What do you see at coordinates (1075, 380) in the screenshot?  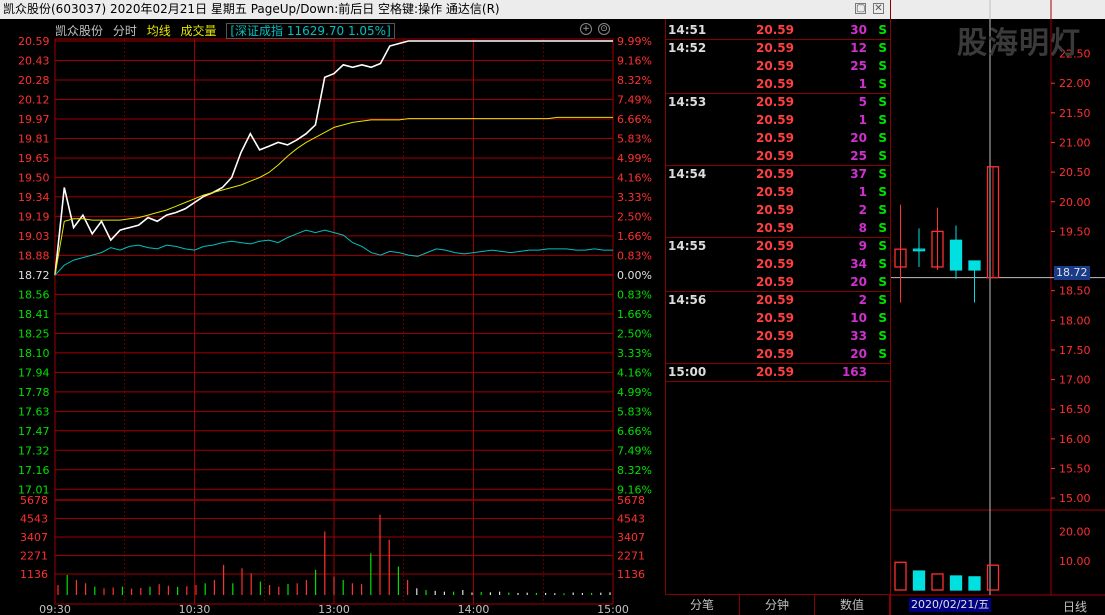 I see `kline-price-label: 17.00` at bounding box center [1075, 380].